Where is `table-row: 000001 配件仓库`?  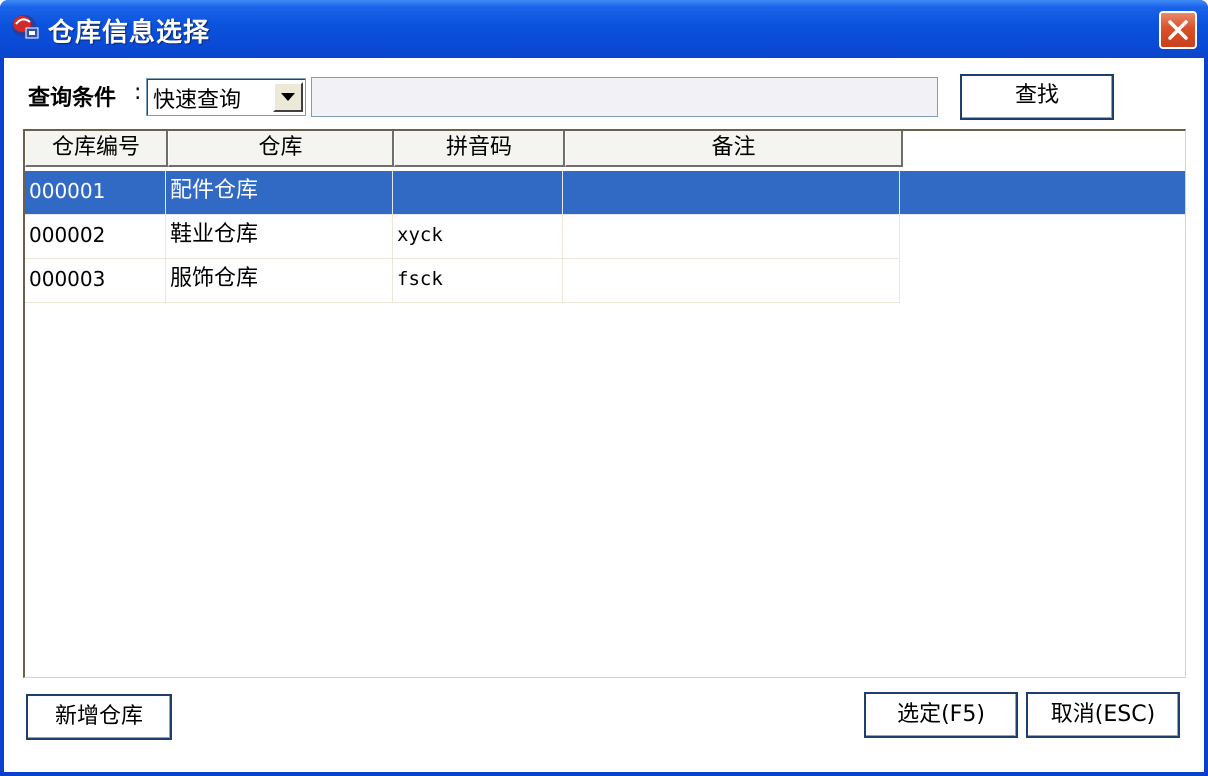
table-row: 000001 配件仓库 is located at coordinates (605, 193).